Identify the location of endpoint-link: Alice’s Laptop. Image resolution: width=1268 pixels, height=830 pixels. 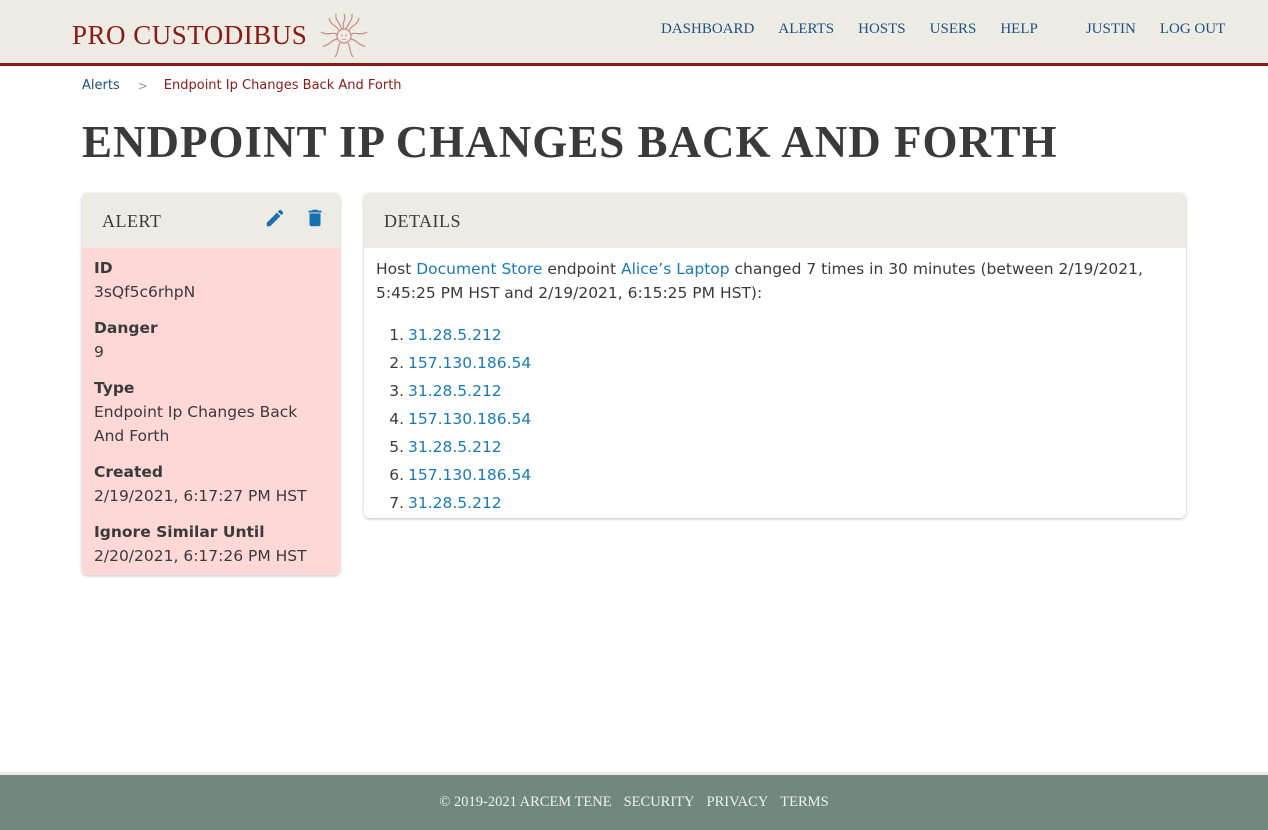
(675, 269).